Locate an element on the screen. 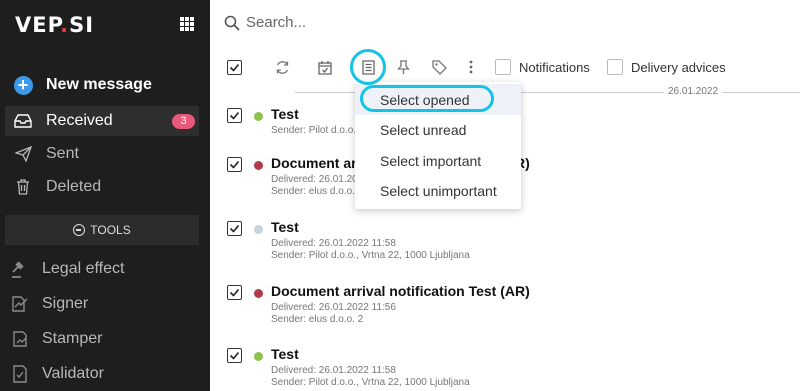 Image resolution: width=800 pixels, height=391 pixels. notifications-filter-label: Notifications is located at coordinates (554, 67).